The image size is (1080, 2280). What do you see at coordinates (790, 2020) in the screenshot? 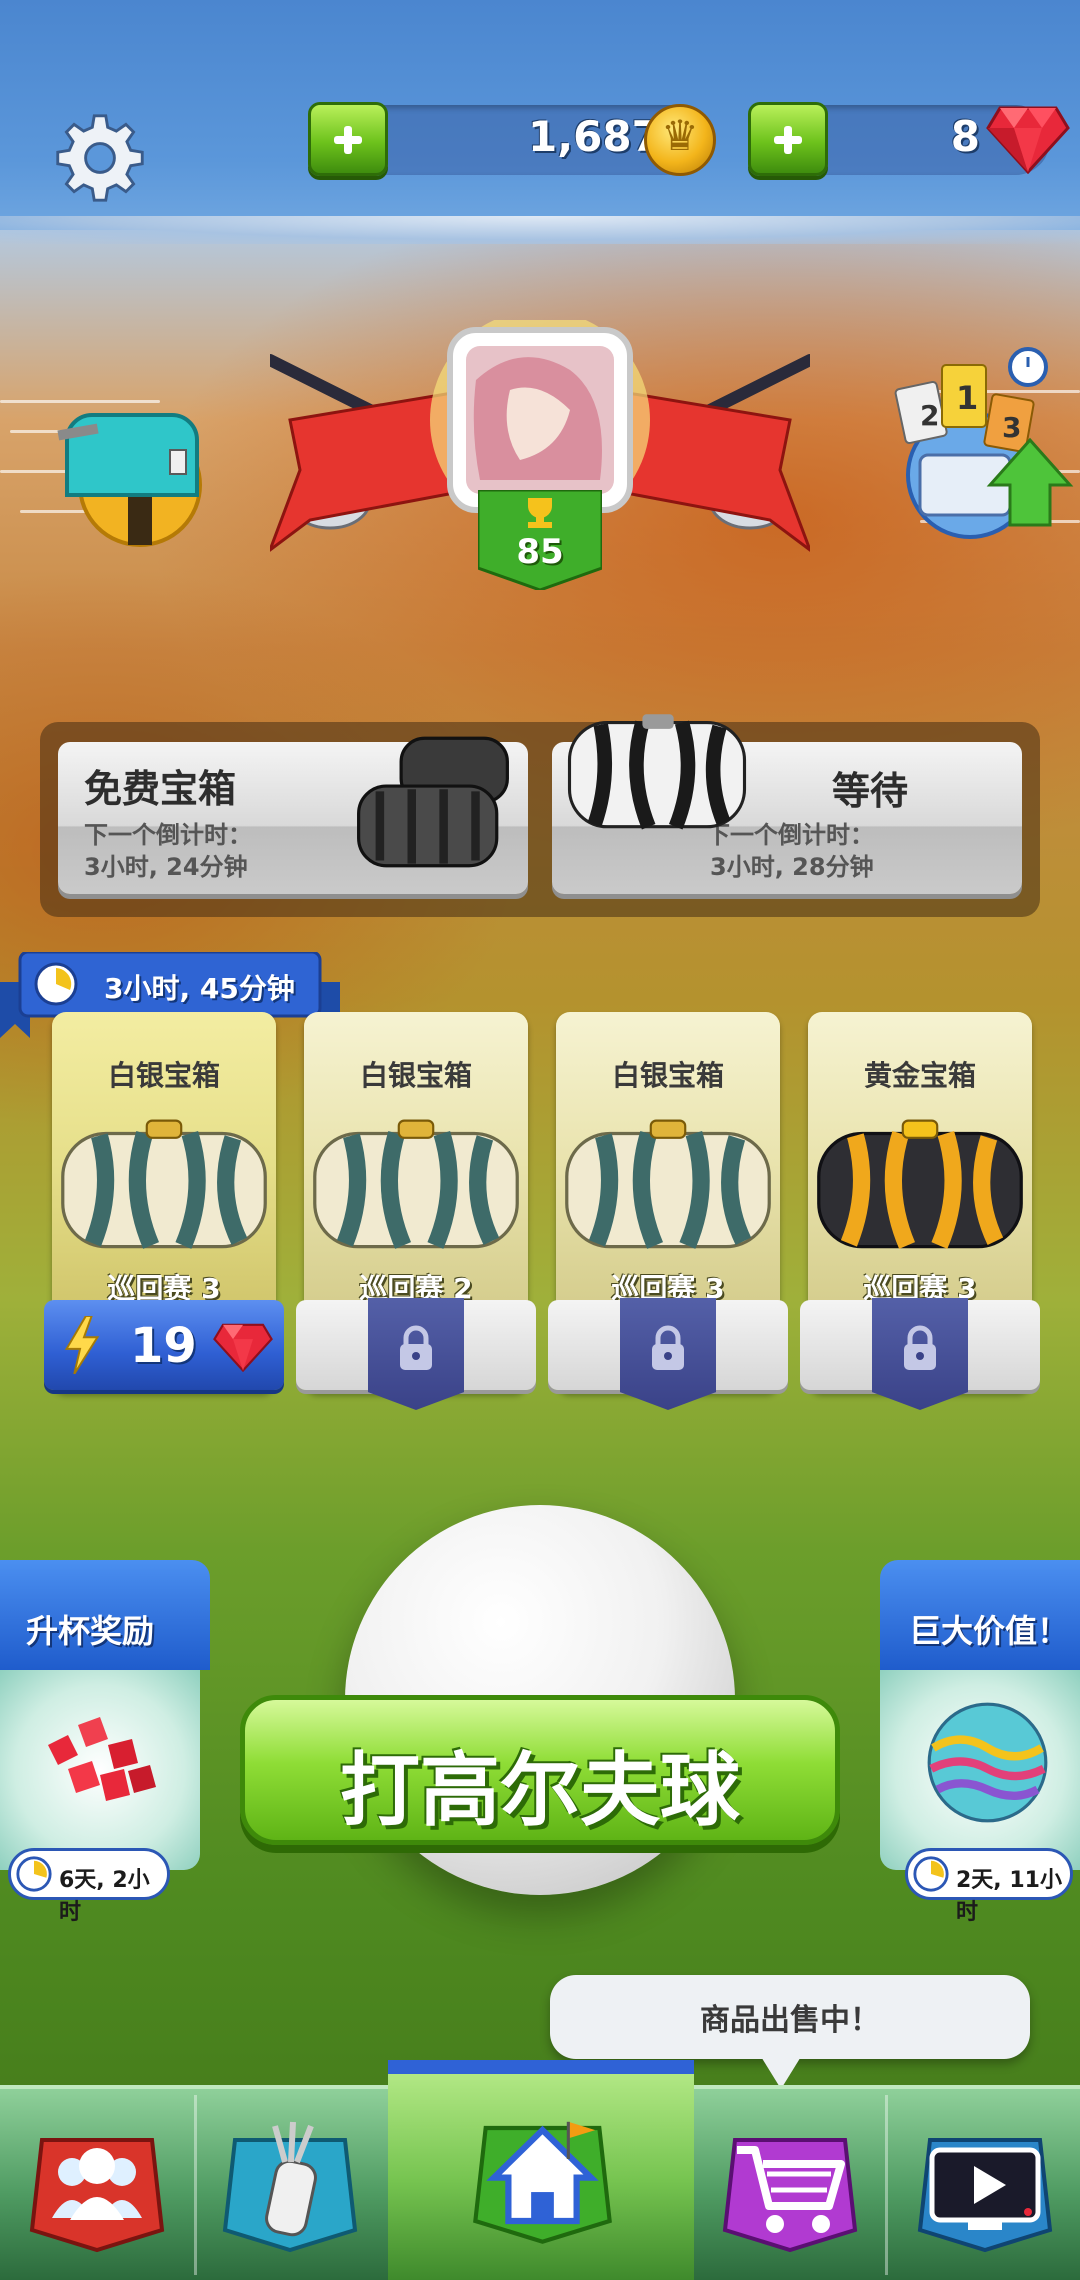
I see `sale-bubble-text: 商品出售中！` at bounding box center [790, 2020].